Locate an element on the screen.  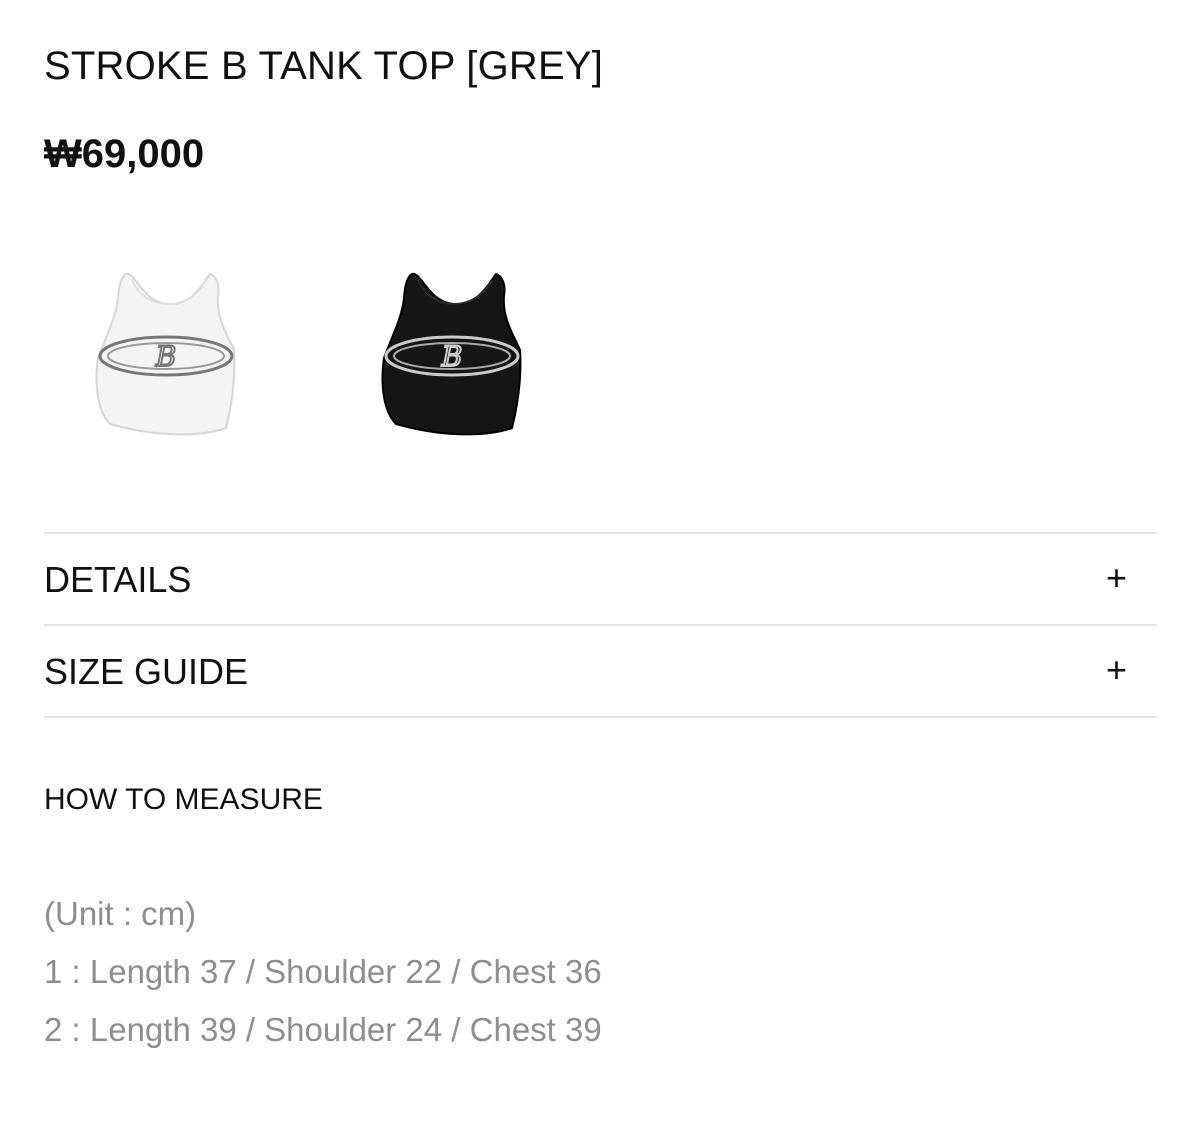
swatch-black-tank-top: B is located at coordinates (459, 357).